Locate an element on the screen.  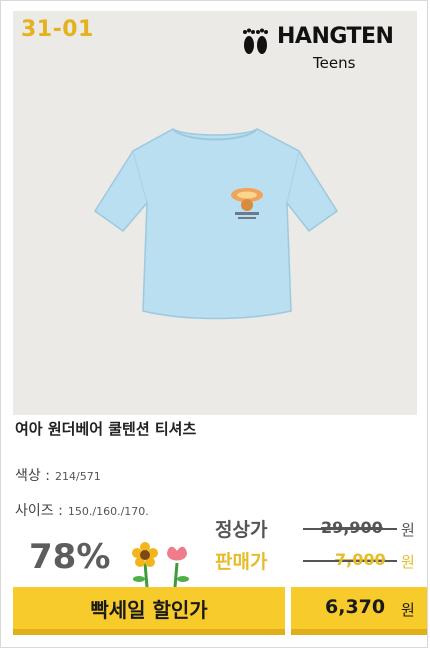
color-value: 214/571 is located at coordinates (78, 476).